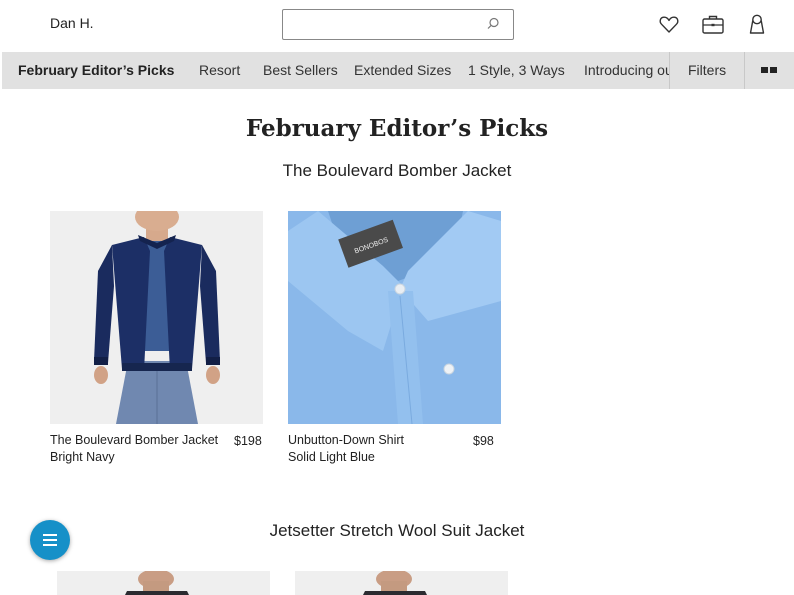 This screenshot has width=794, height=595. What do you see at coordinates (248, 441) in the screenshot?
I see `product-price: $198` at bounding box center [248, 441].